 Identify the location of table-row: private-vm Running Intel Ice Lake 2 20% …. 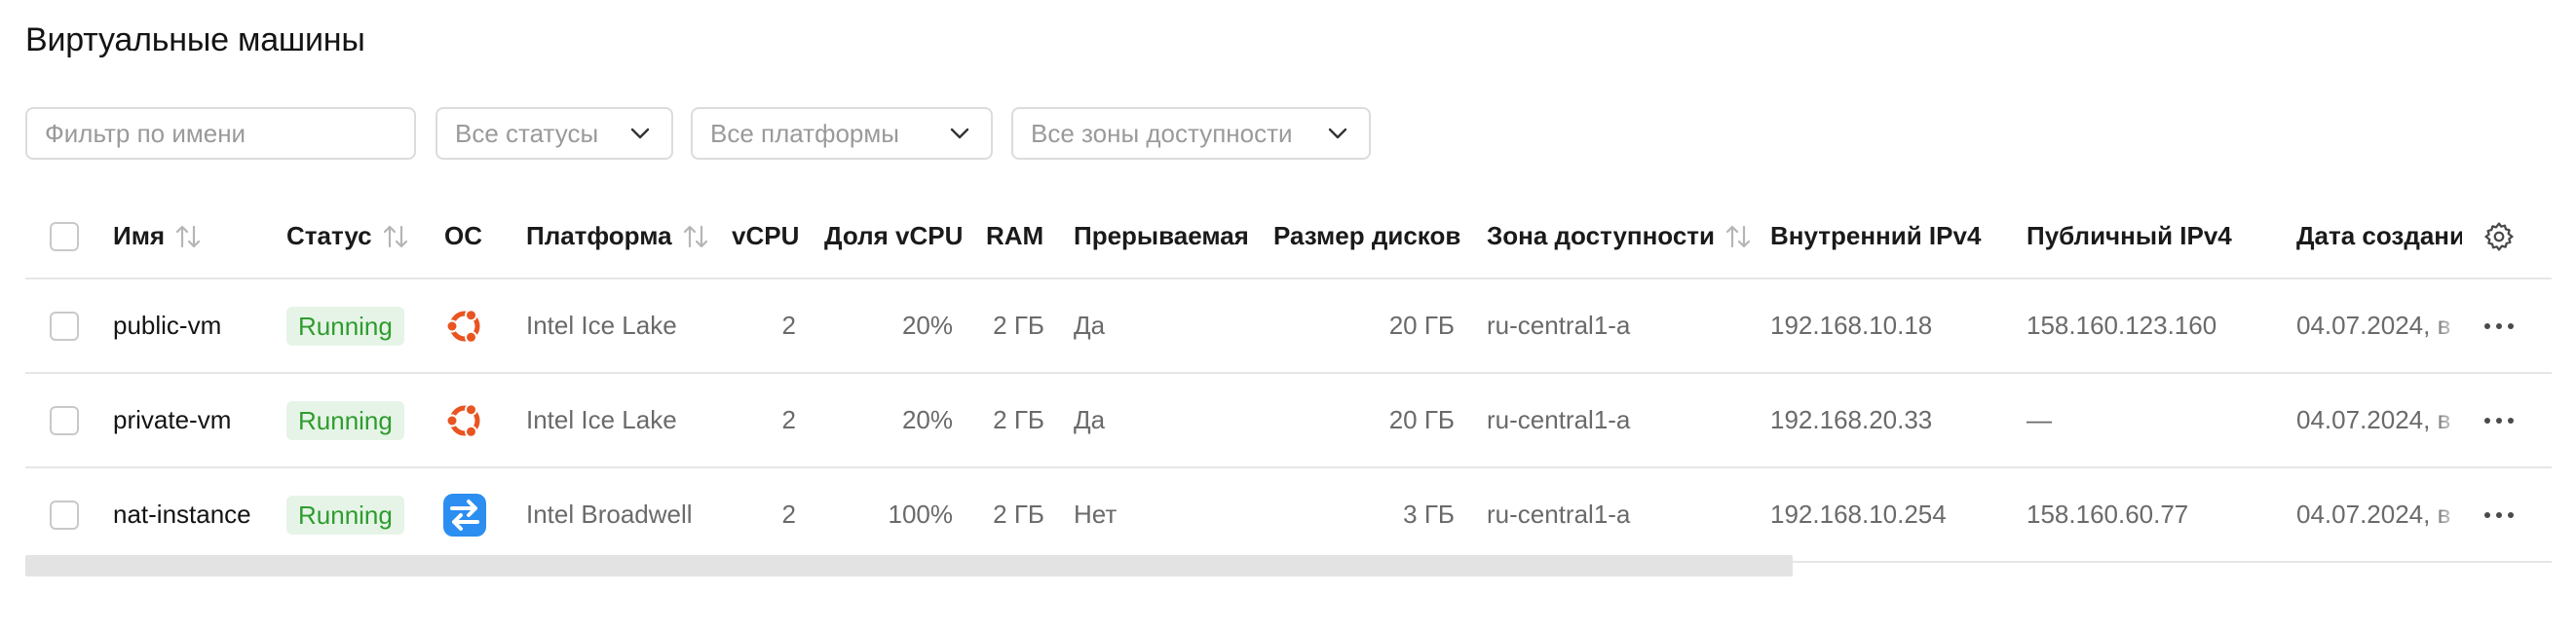
(1288, 421).